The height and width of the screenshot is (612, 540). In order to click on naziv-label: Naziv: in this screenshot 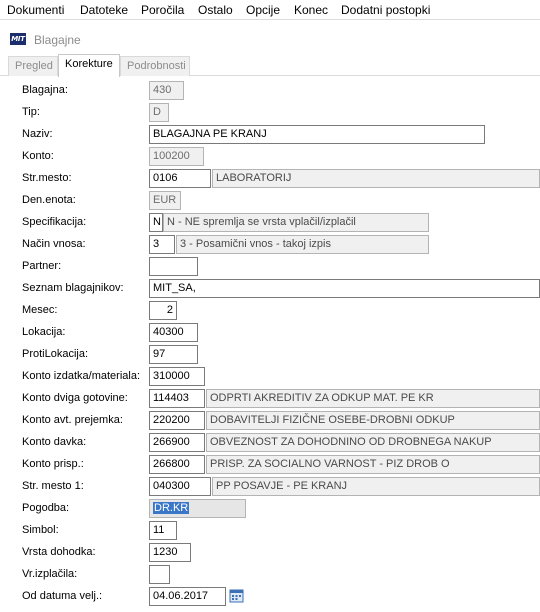, I will do `click(37, 134)`.